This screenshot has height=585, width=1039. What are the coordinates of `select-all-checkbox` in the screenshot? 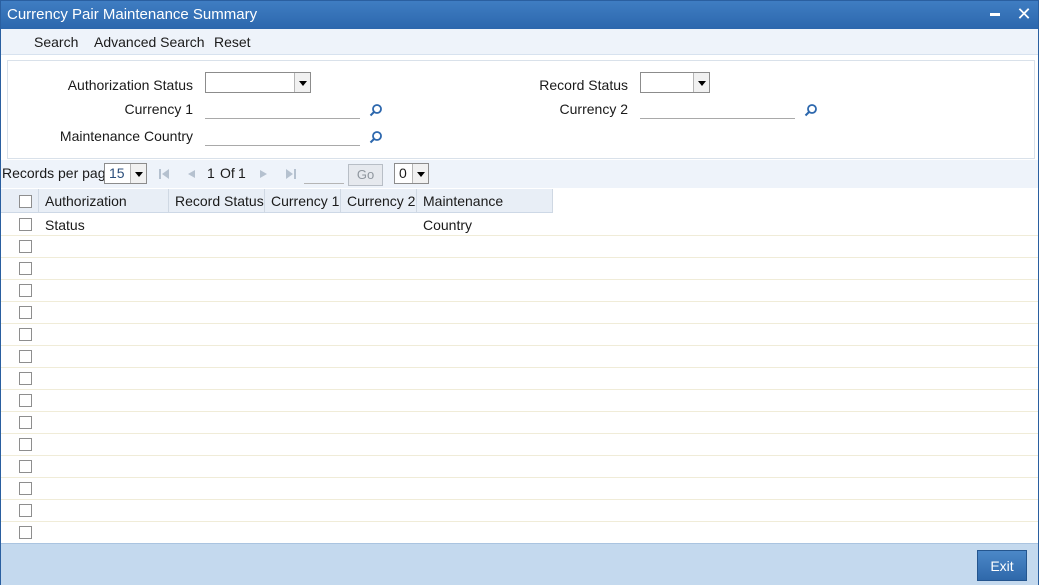 It's located at (25, 201).